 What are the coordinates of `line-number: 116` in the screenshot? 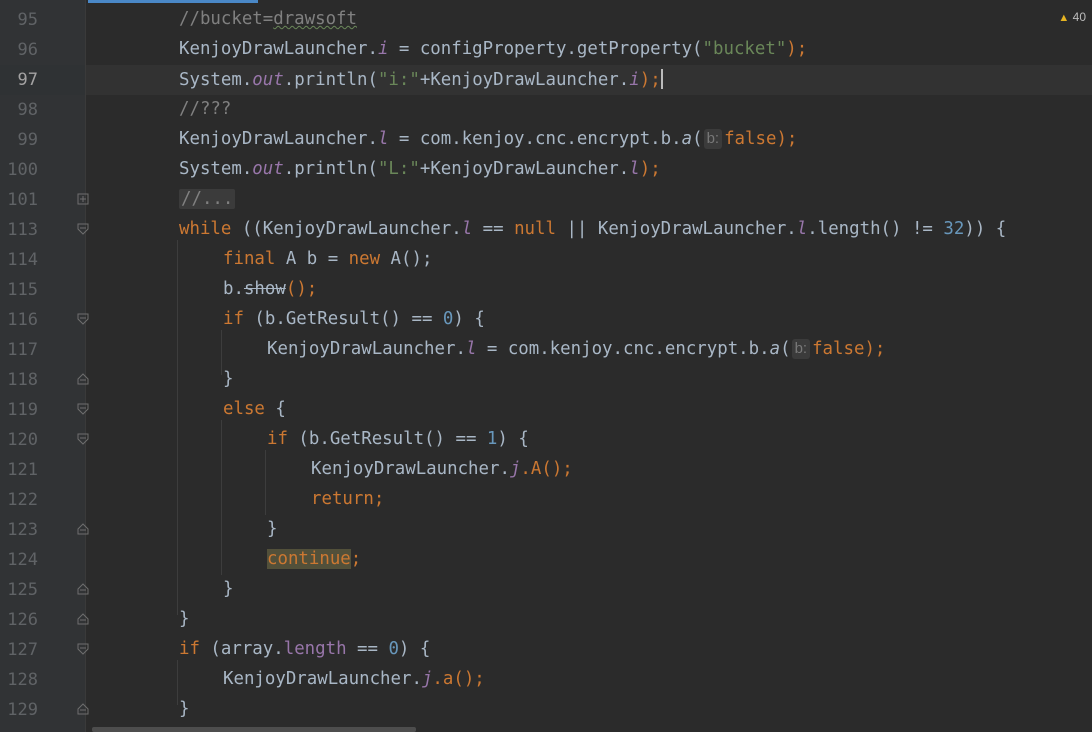 It's located at (19, 320).